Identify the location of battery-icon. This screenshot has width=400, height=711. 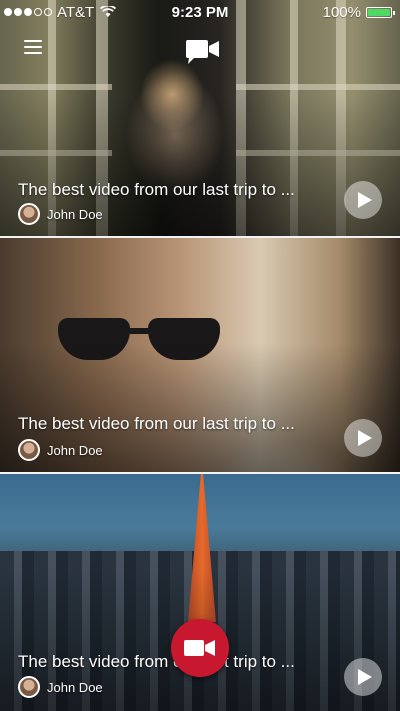
(380, 12).